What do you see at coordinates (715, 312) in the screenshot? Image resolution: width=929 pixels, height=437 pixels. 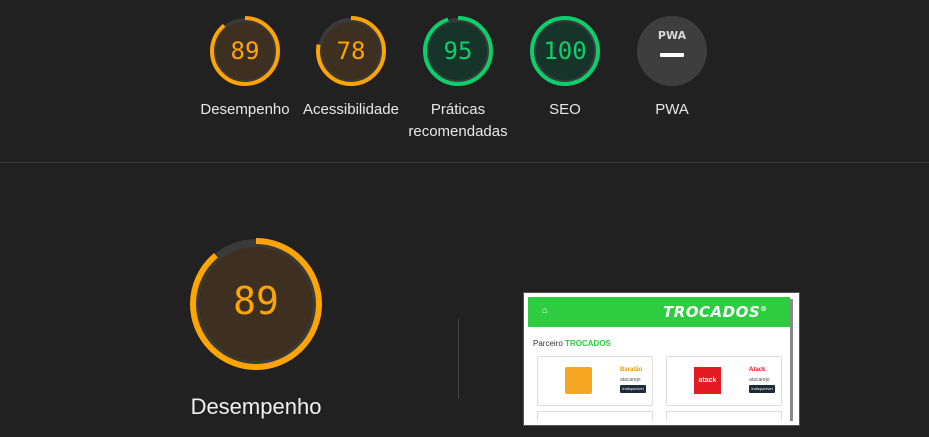 I see `screenshot-brand-logo: TROCADOS®` at bounding box center [715, 312].